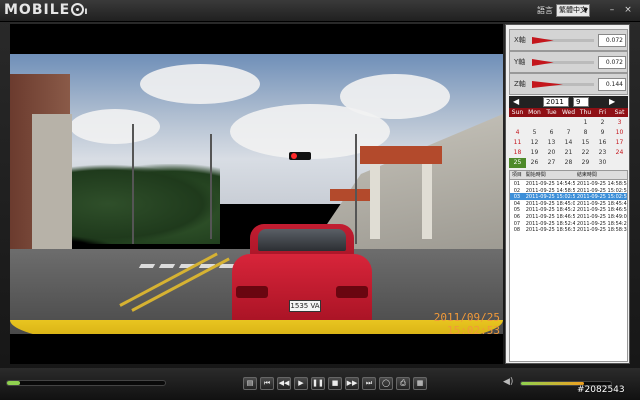  Describe the element at coordinates (619, 133) in the screenshot. I see `calendar-day: 10` at that location.